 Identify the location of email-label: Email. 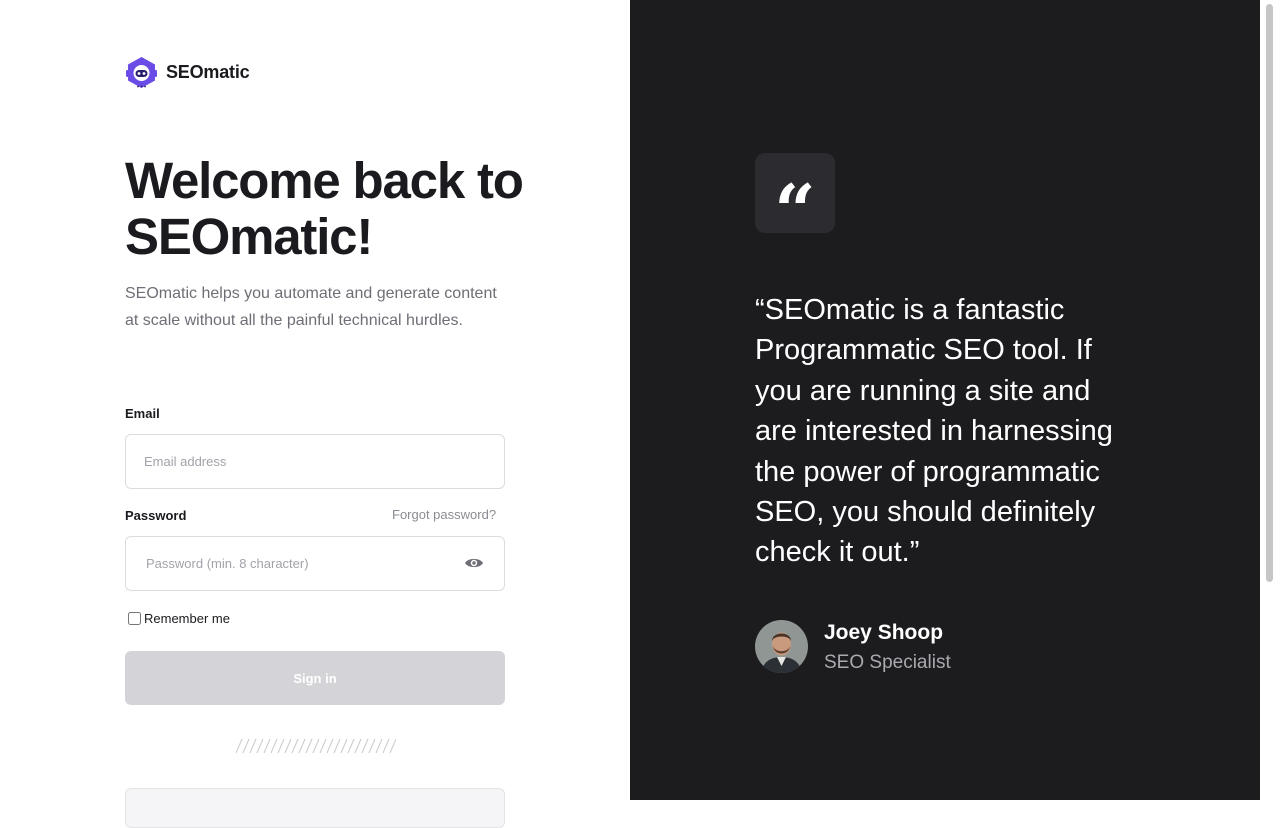
(142, 413).